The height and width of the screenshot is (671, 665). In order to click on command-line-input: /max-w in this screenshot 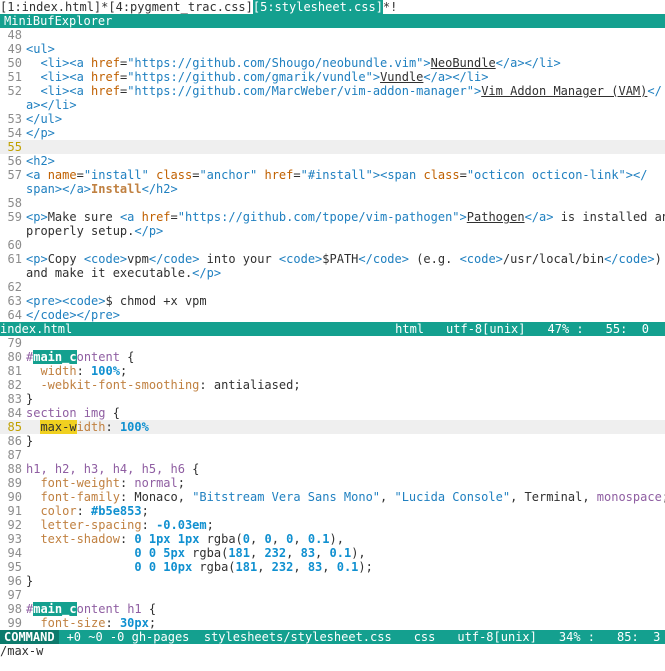, I will do `click(332, 651)`.